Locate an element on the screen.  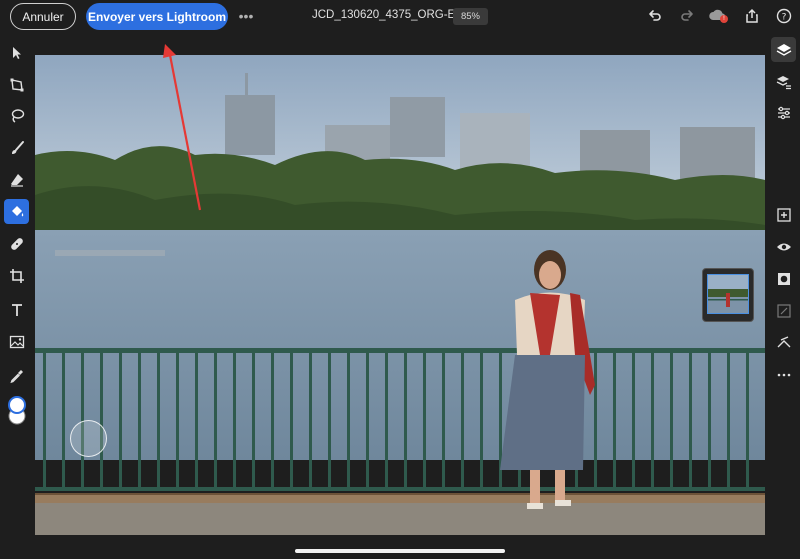
home-indicator is located at coordinates (400, 551).